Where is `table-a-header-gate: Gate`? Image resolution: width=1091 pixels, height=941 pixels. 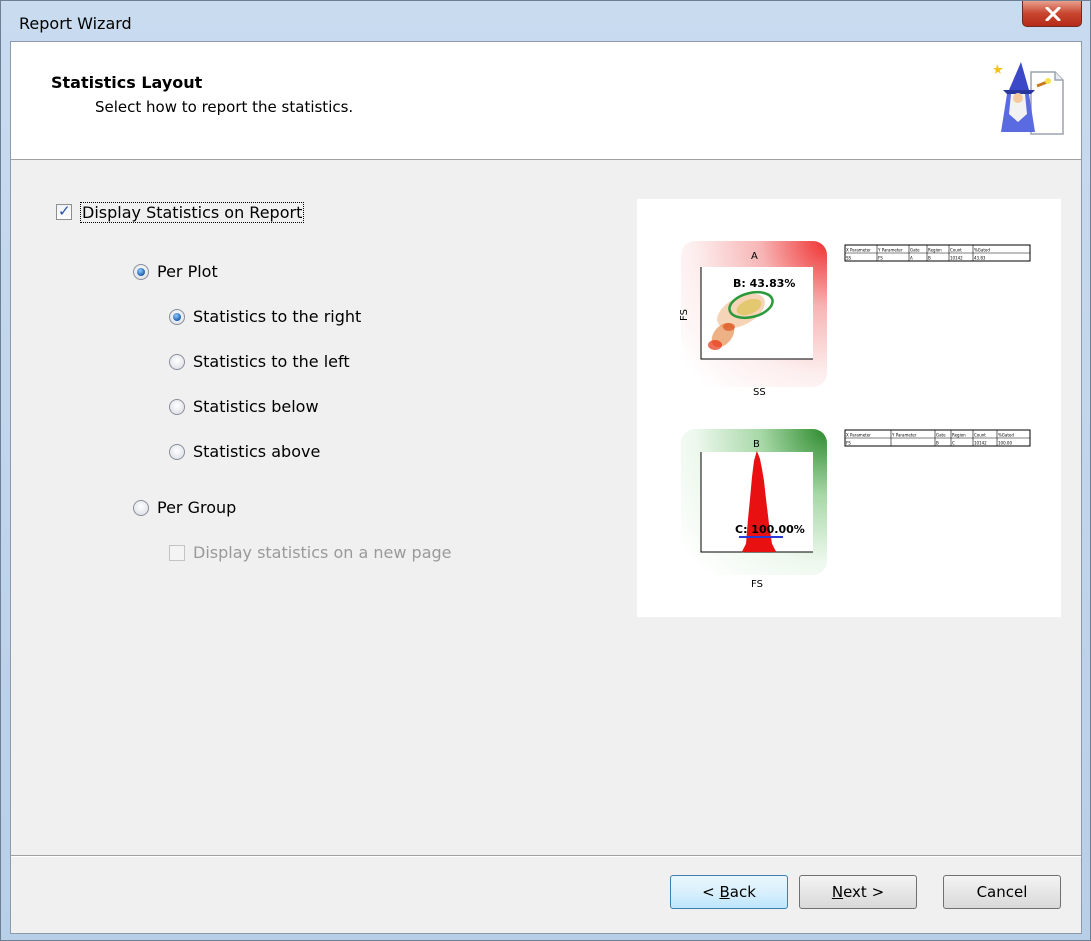
table-a-header-gate: Gate is located at coordinates (915, 250).